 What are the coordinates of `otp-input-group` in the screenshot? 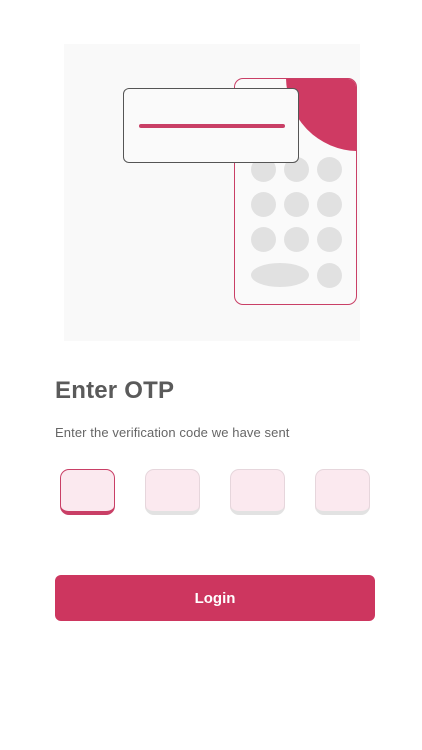 It's located at (216, 494).